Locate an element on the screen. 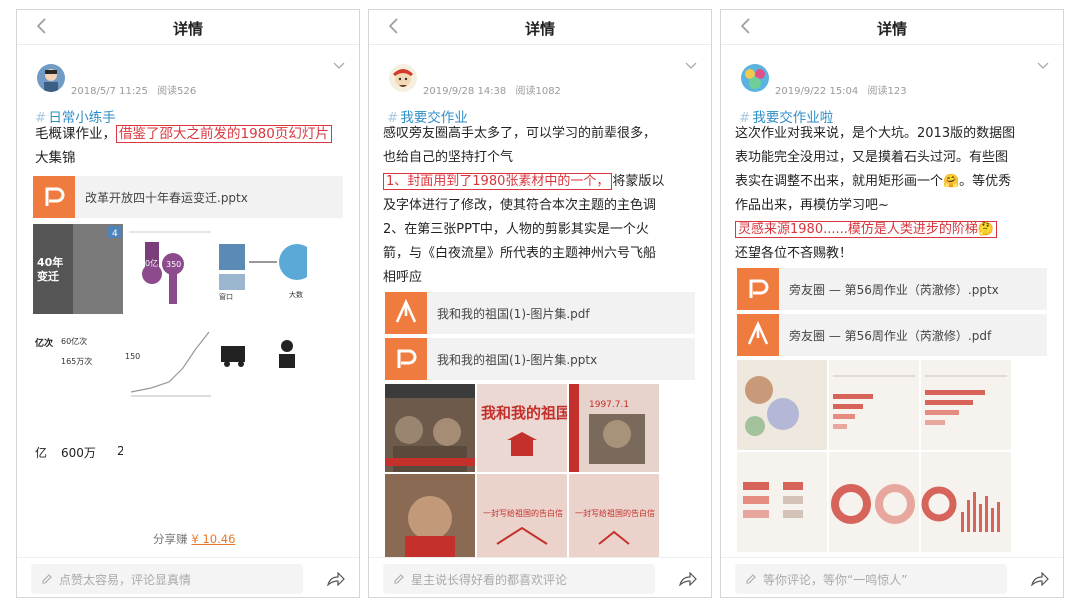 This screenshot has width=1080, height=607. post-meta: 2019/9/28 14:38 阅读1082 is located at coordinates (495, 89).